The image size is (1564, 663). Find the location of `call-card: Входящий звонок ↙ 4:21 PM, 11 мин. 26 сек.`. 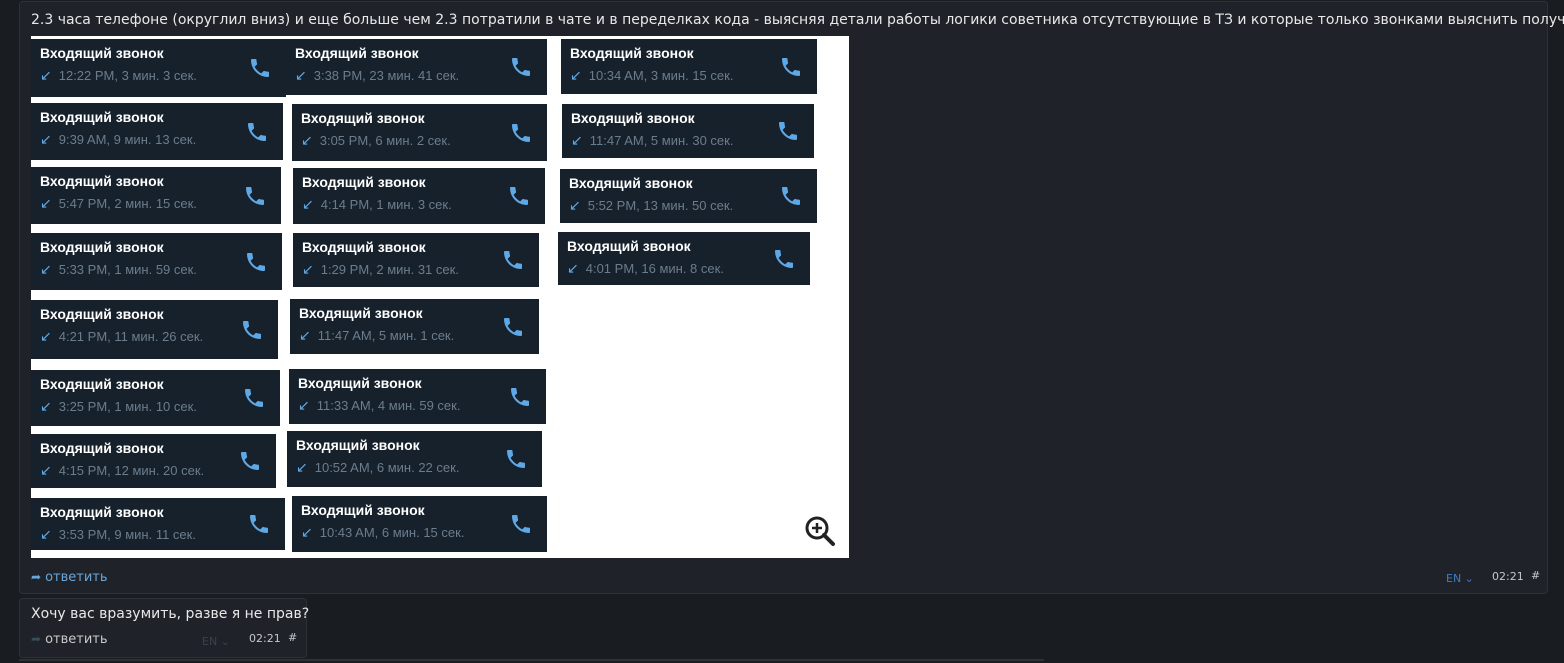

call-card: Входящий звонок ↙ 4:21 PM, 11 мин. 26 сек. is located at coordinates (154, 329).